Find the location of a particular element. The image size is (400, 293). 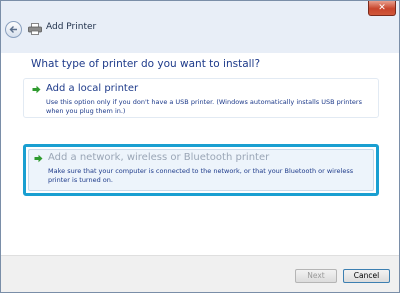

option-title: Add a local printer is located at coordinates (92, 88).